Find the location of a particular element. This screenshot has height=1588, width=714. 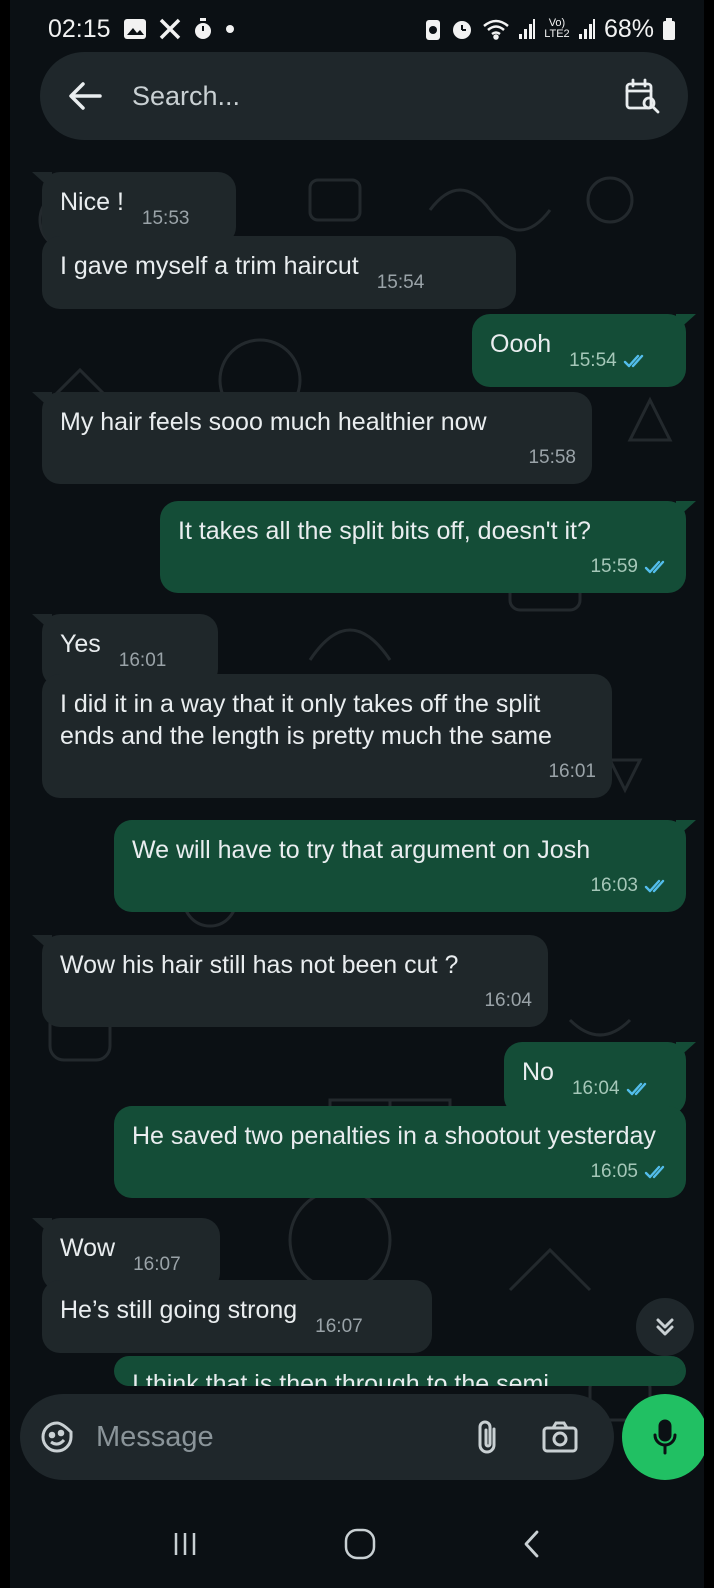

message-text: Yes is located at coordinates (80, 644).